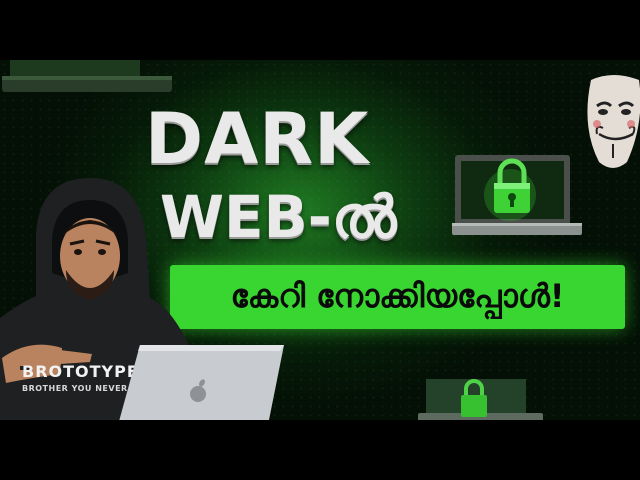 This screenshot has width=640, height=480. I want to click on padlock-icon, so click(517, 195).